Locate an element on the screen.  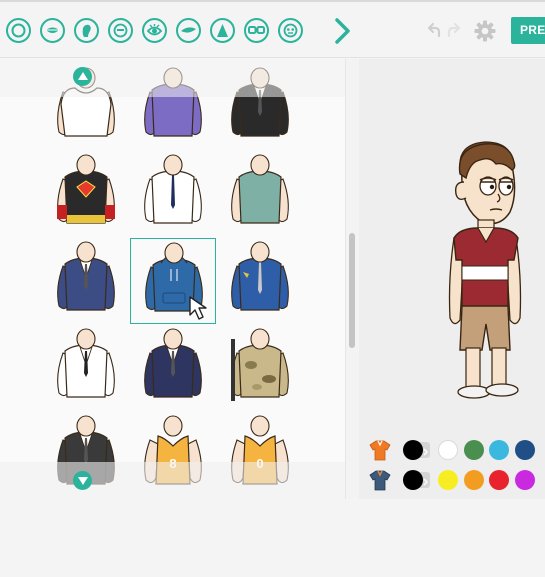
outfit-white-tuxedo is located at coordinates (86, 368).